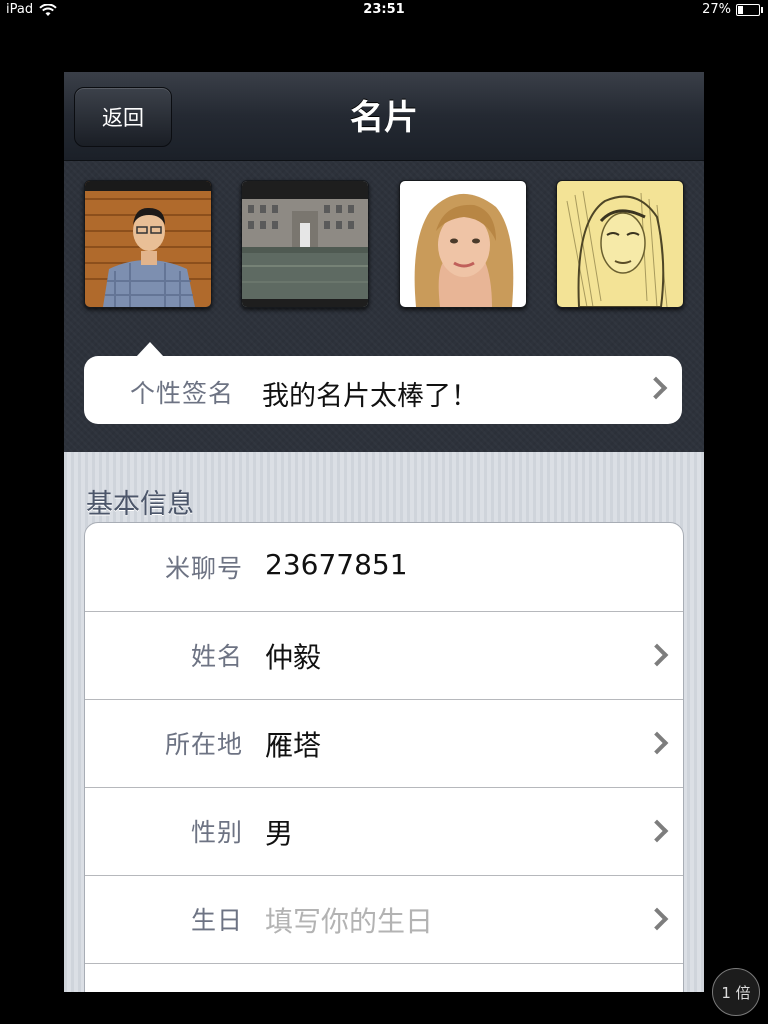  What do you see at coordinates (736, 992) in the screenshot?
I see `zoom-button: 1 倍` at bounding box center [736, 992].